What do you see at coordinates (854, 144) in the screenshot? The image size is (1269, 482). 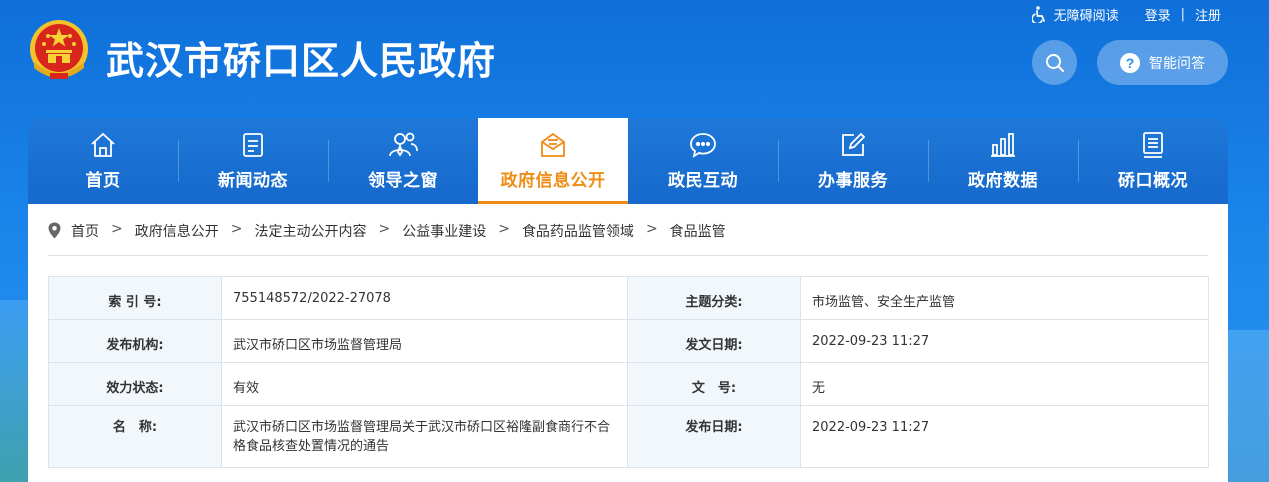 I see `edit-icon` at bounding box center [854, 144].